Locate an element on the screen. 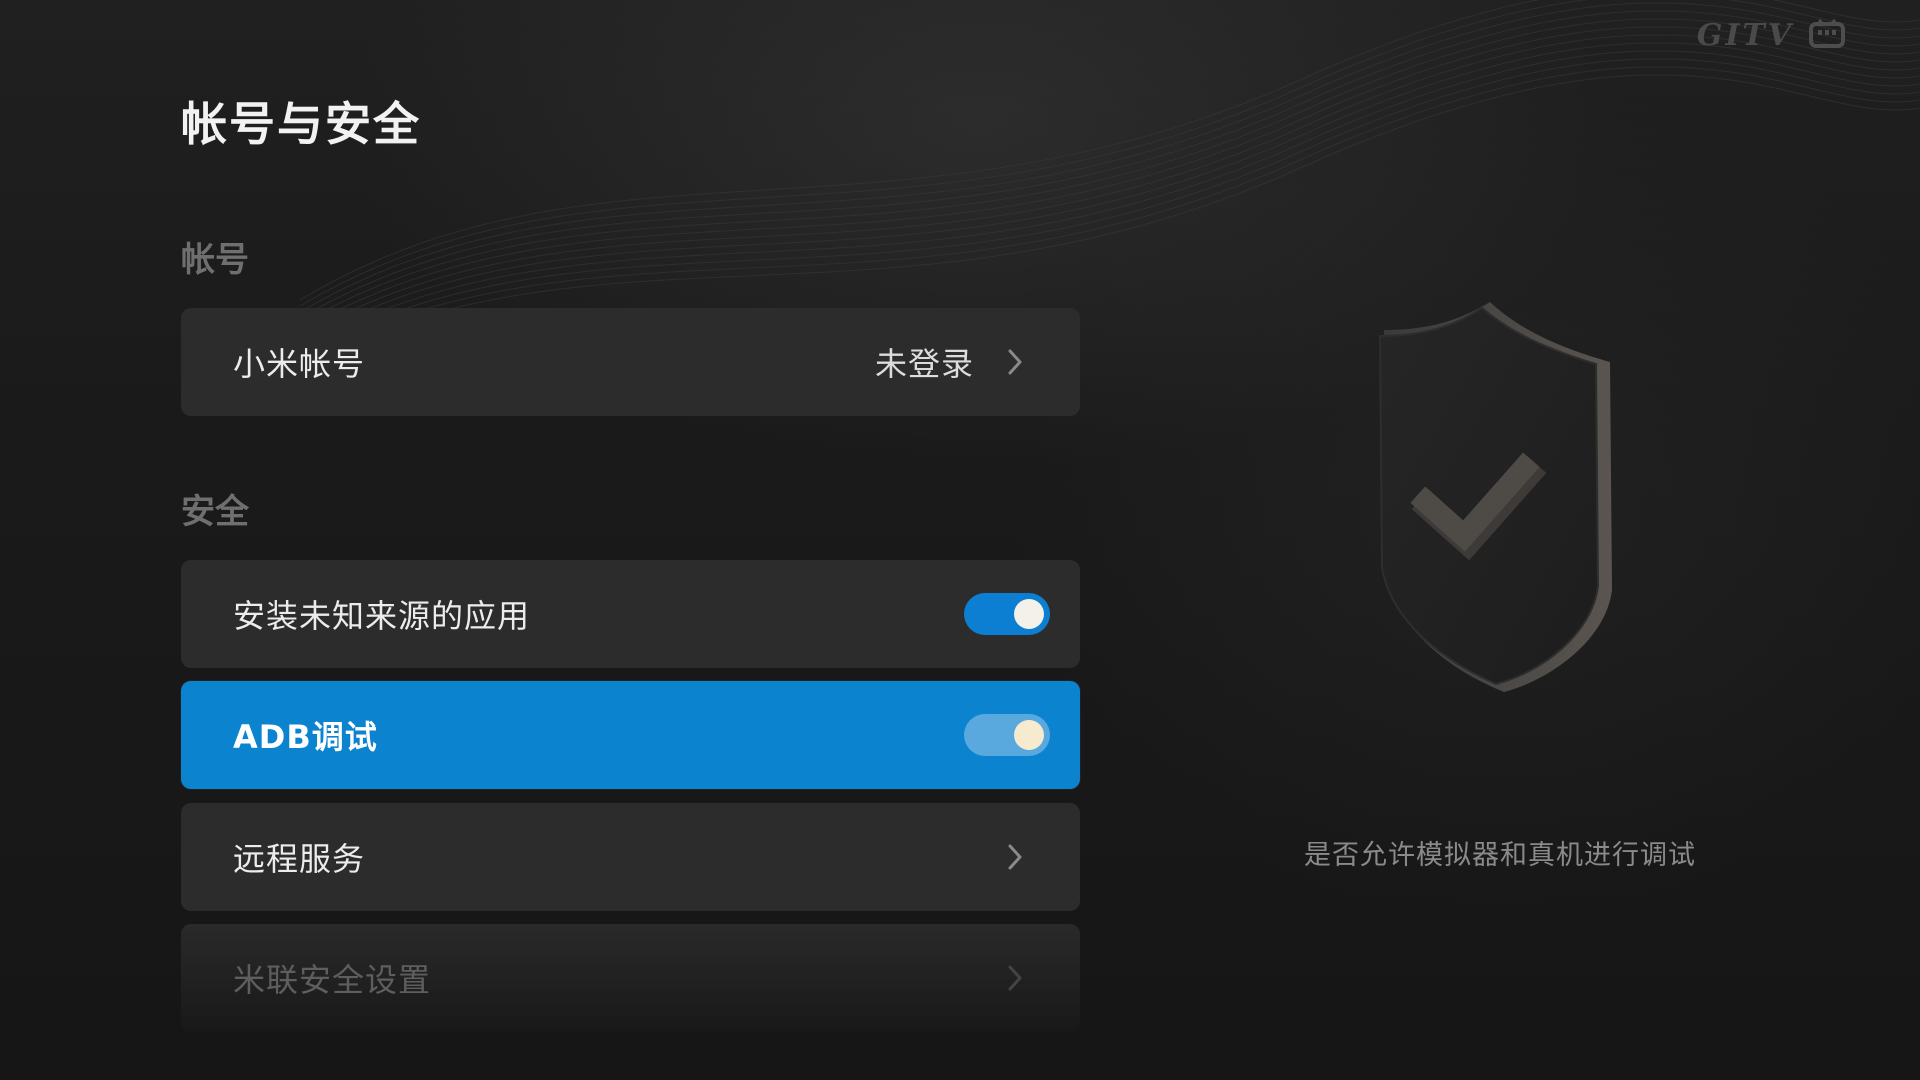 The height and width of the screenshot is (1080, 1920). settings-item-label: 米联安全设置 is located at coordinates (332, 980).